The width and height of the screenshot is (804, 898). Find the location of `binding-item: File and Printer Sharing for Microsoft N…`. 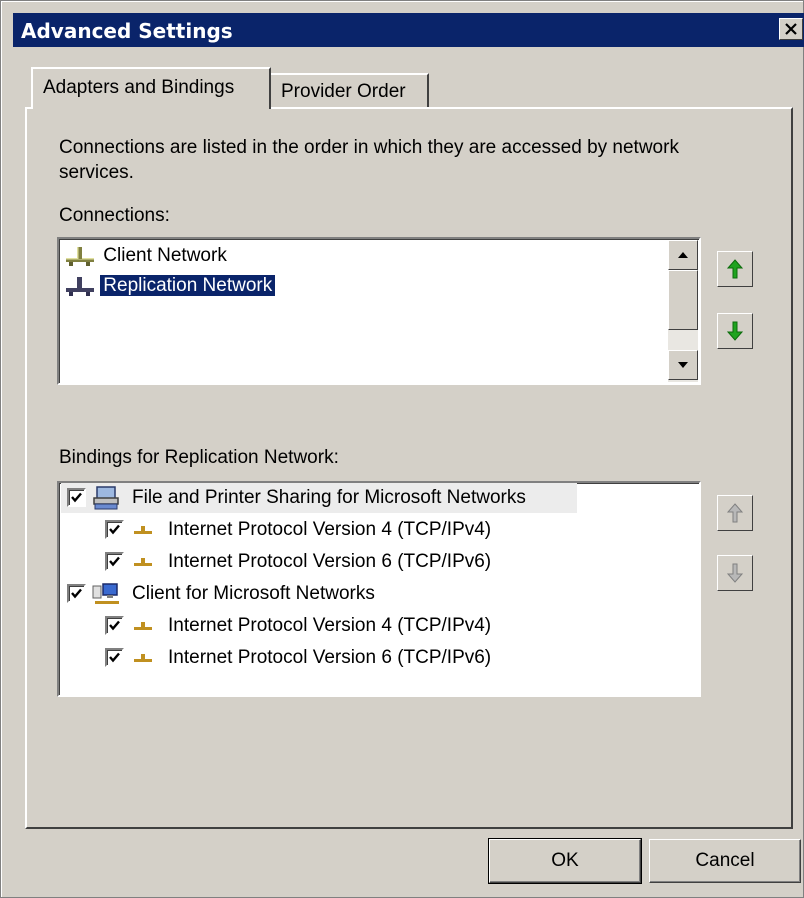

binding-item: File and Printer Sharing for Microsoft N… is located at coordinates (319, 498).